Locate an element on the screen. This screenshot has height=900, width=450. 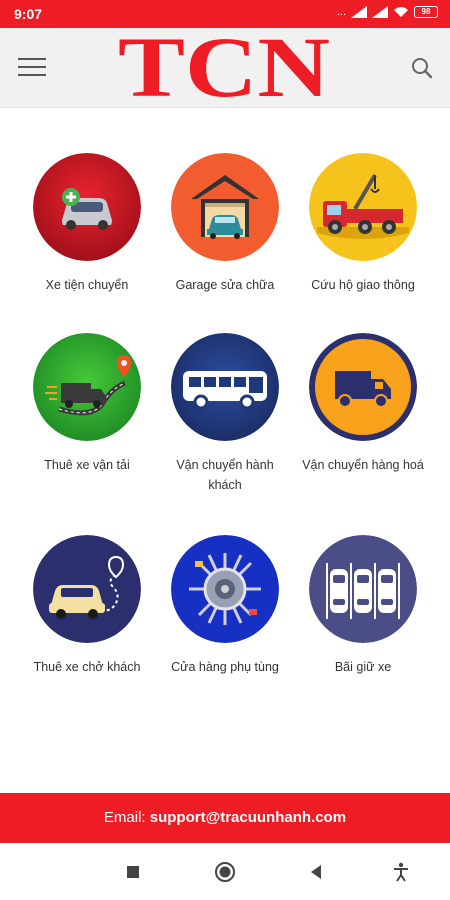
status-bar: 9:07 ... 98 is located at coordinates (225, 14).